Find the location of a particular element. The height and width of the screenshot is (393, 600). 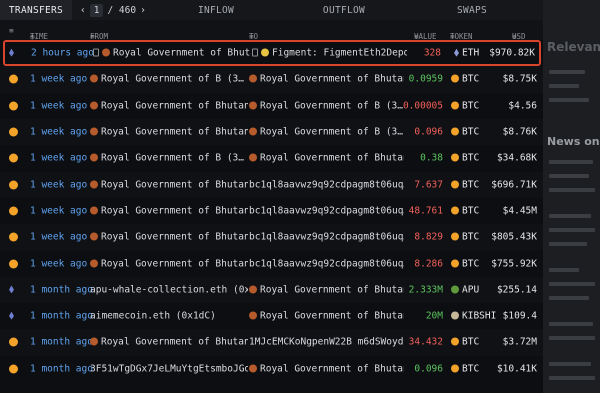

transfer-value: 0.00005 is located at coordinates (422, 106).